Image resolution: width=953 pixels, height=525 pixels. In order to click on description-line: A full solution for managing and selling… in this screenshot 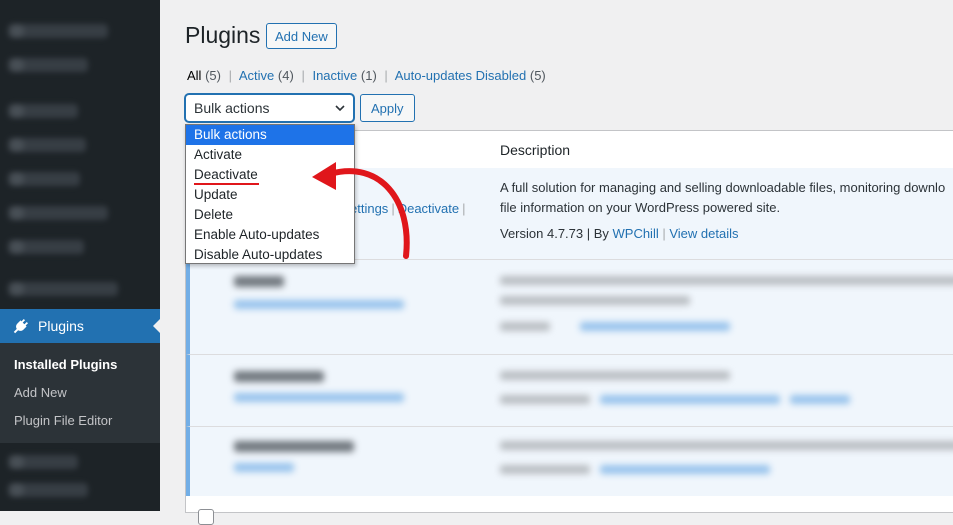, I will do `click(723, 187)`.